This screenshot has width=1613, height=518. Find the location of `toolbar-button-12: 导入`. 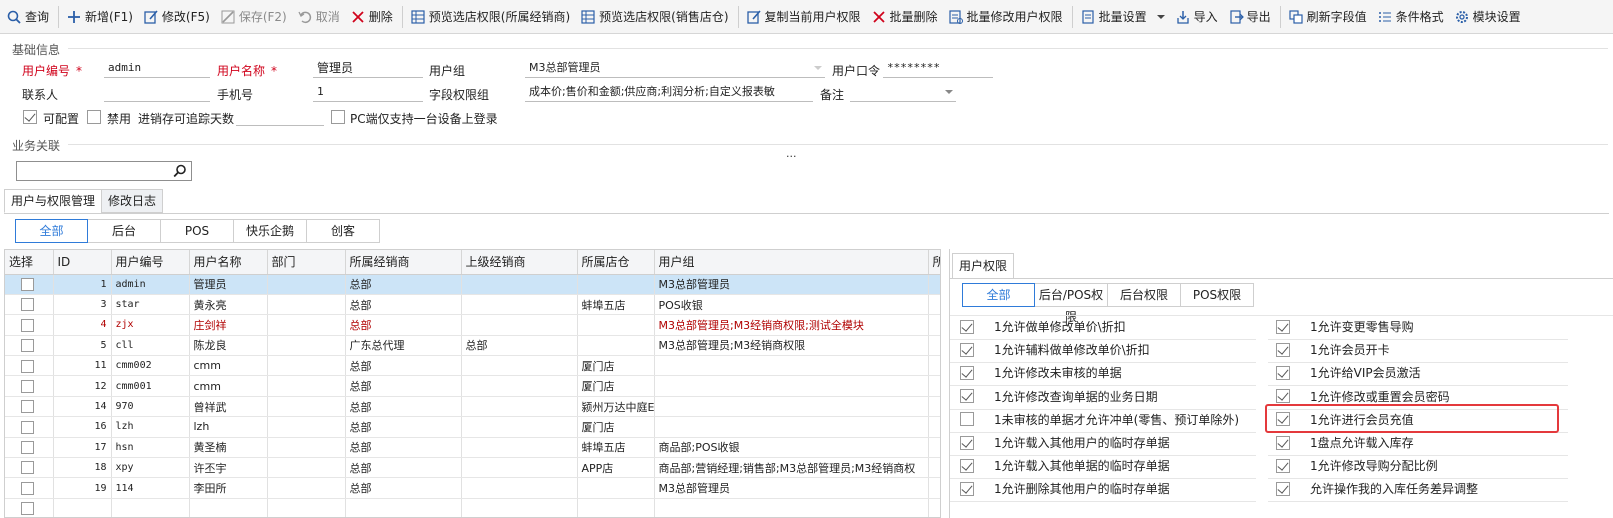

toolbar-button-12: 导入 is located at coordinates (1197, 17).